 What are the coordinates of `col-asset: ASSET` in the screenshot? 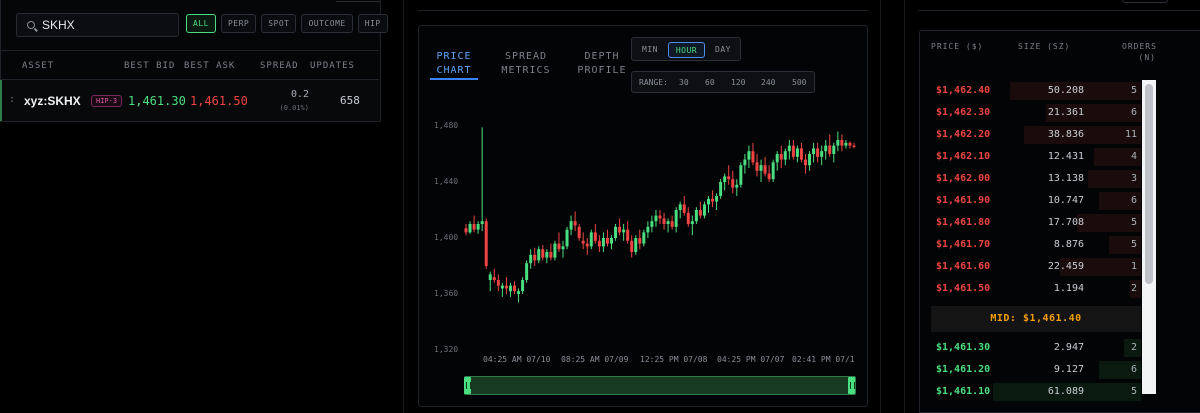 It's located at (38, 66).